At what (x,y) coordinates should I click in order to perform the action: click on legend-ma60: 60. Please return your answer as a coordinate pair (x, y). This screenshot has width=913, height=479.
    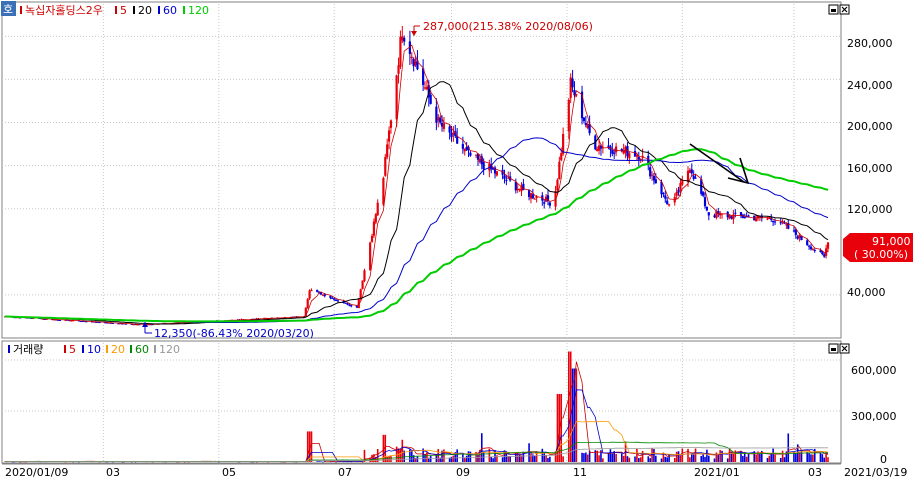
    Looking at the image, I should click on (170, 10).